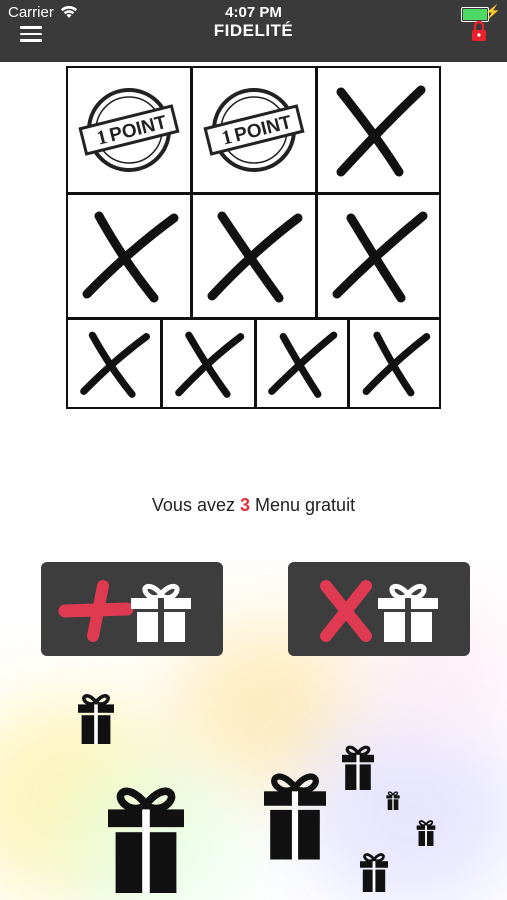 The height and width of the screenshot is (900, 507). I want to click on lock-icon, so click(479, 31).